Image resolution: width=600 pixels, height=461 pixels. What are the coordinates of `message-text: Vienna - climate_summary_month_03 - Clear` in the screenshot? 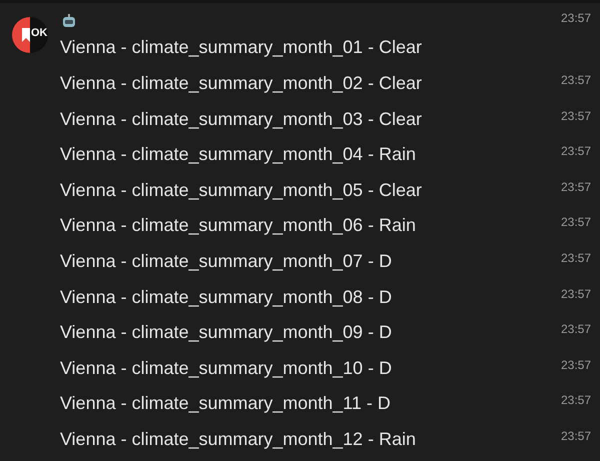 It's located at (241, 119).